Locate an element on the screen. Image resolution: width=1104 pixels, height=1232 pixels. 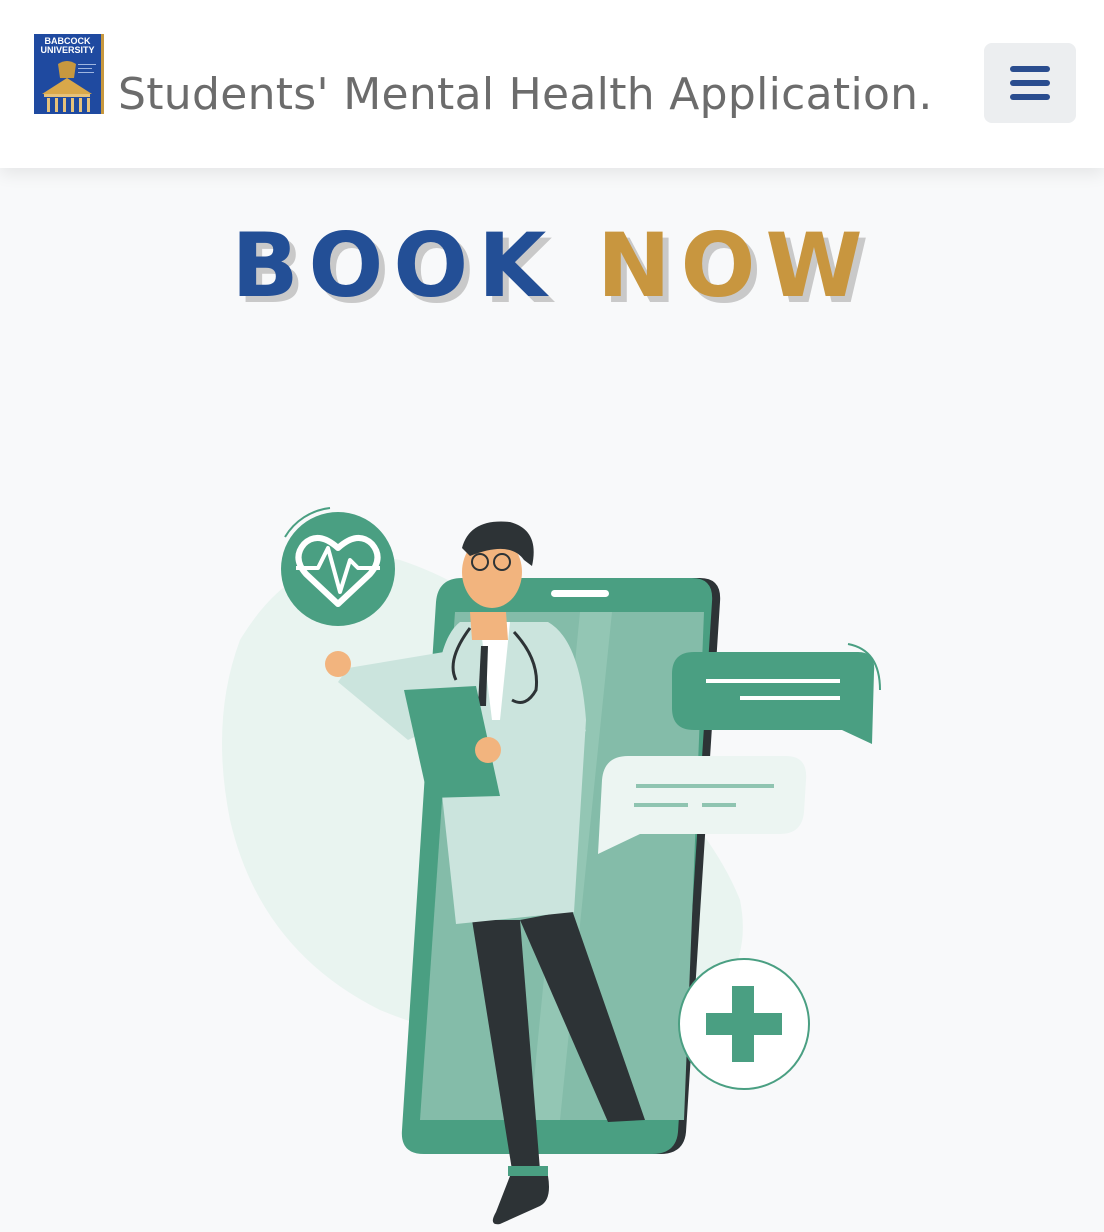
book-now-heading: BOOK NOW is located at coordinates (552, 265).